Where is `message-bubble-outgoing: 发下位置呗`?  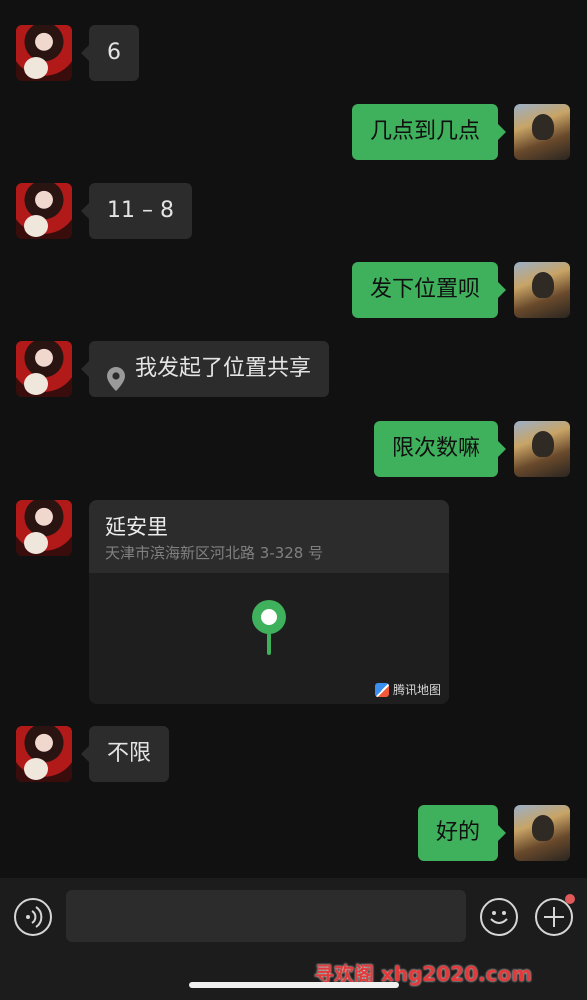
message-bubble-outgoing: 发下位置呗 is located at coordinates (429, 290).